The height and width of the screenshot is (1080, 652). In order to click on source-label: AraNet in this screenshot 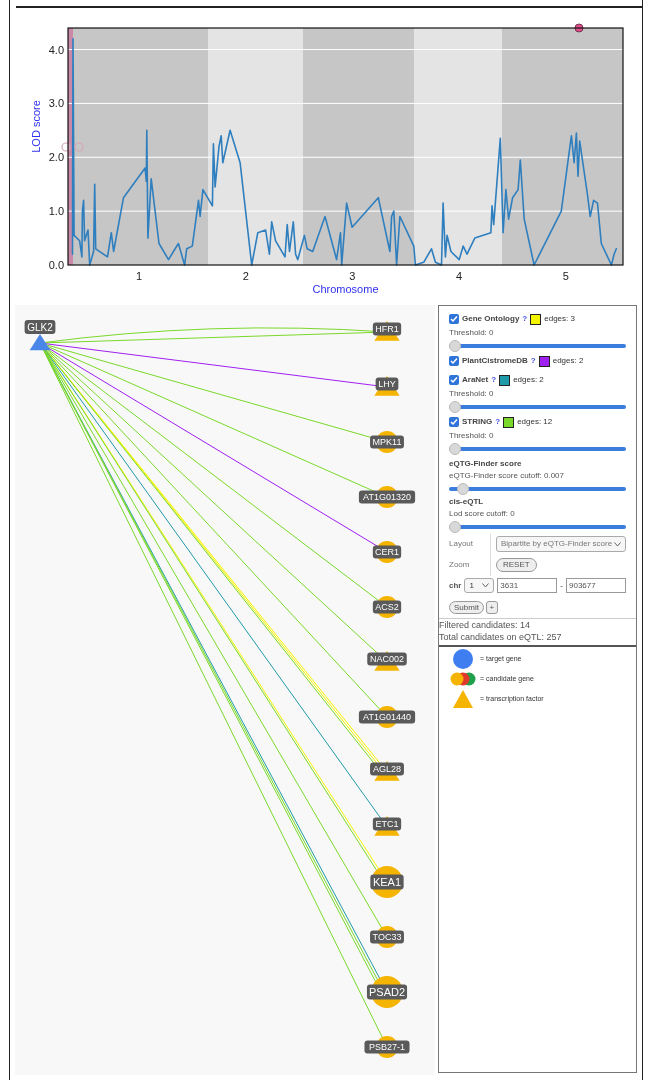, I will do `click(475, 380)`.